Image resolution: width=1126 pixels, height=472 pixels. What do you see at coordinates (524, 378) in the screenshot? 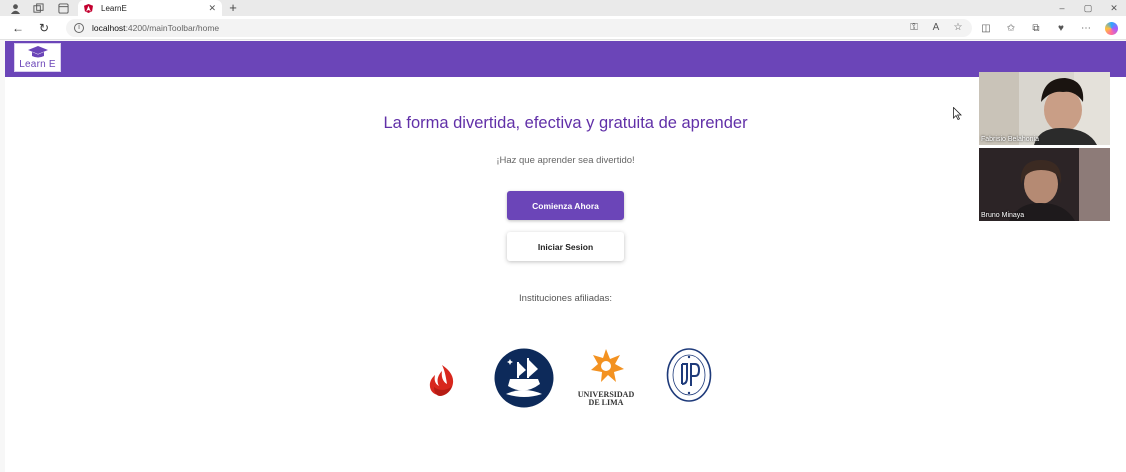
I see `pucp-logo-icon` at bounding box center [524, 378].